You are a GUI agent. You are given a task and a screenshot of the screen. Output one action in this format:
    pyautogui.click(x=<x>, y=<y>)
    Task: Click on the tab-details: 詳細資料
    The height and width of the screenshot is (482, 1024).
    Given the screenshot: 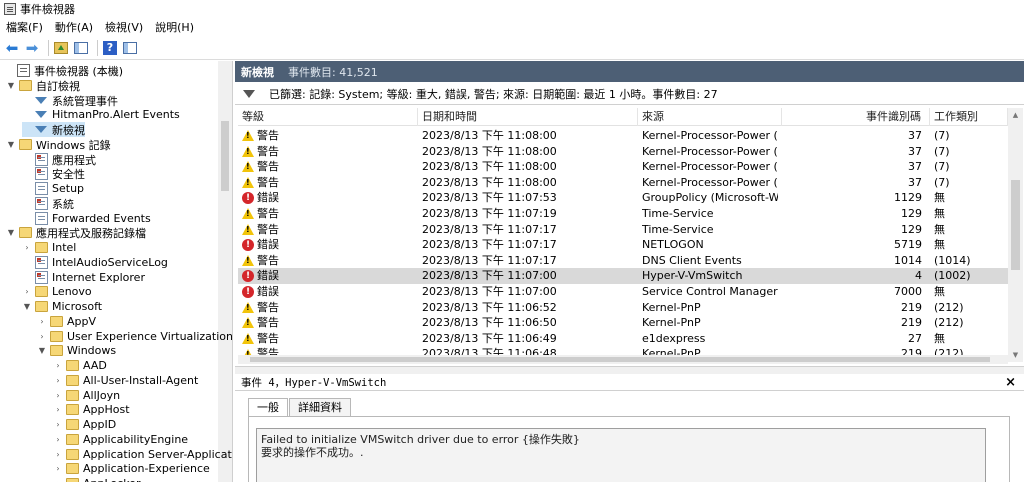 What is the action you would take?
    pyautogui.click(x=320, y=407)
    